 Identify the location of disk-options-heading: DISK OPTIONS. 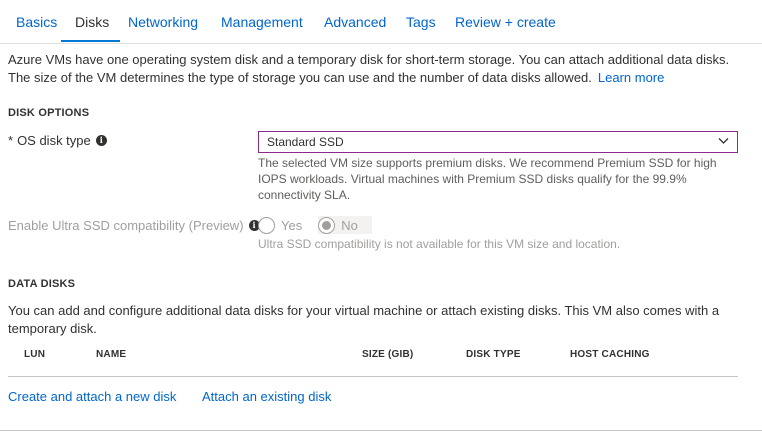
(49, 113).